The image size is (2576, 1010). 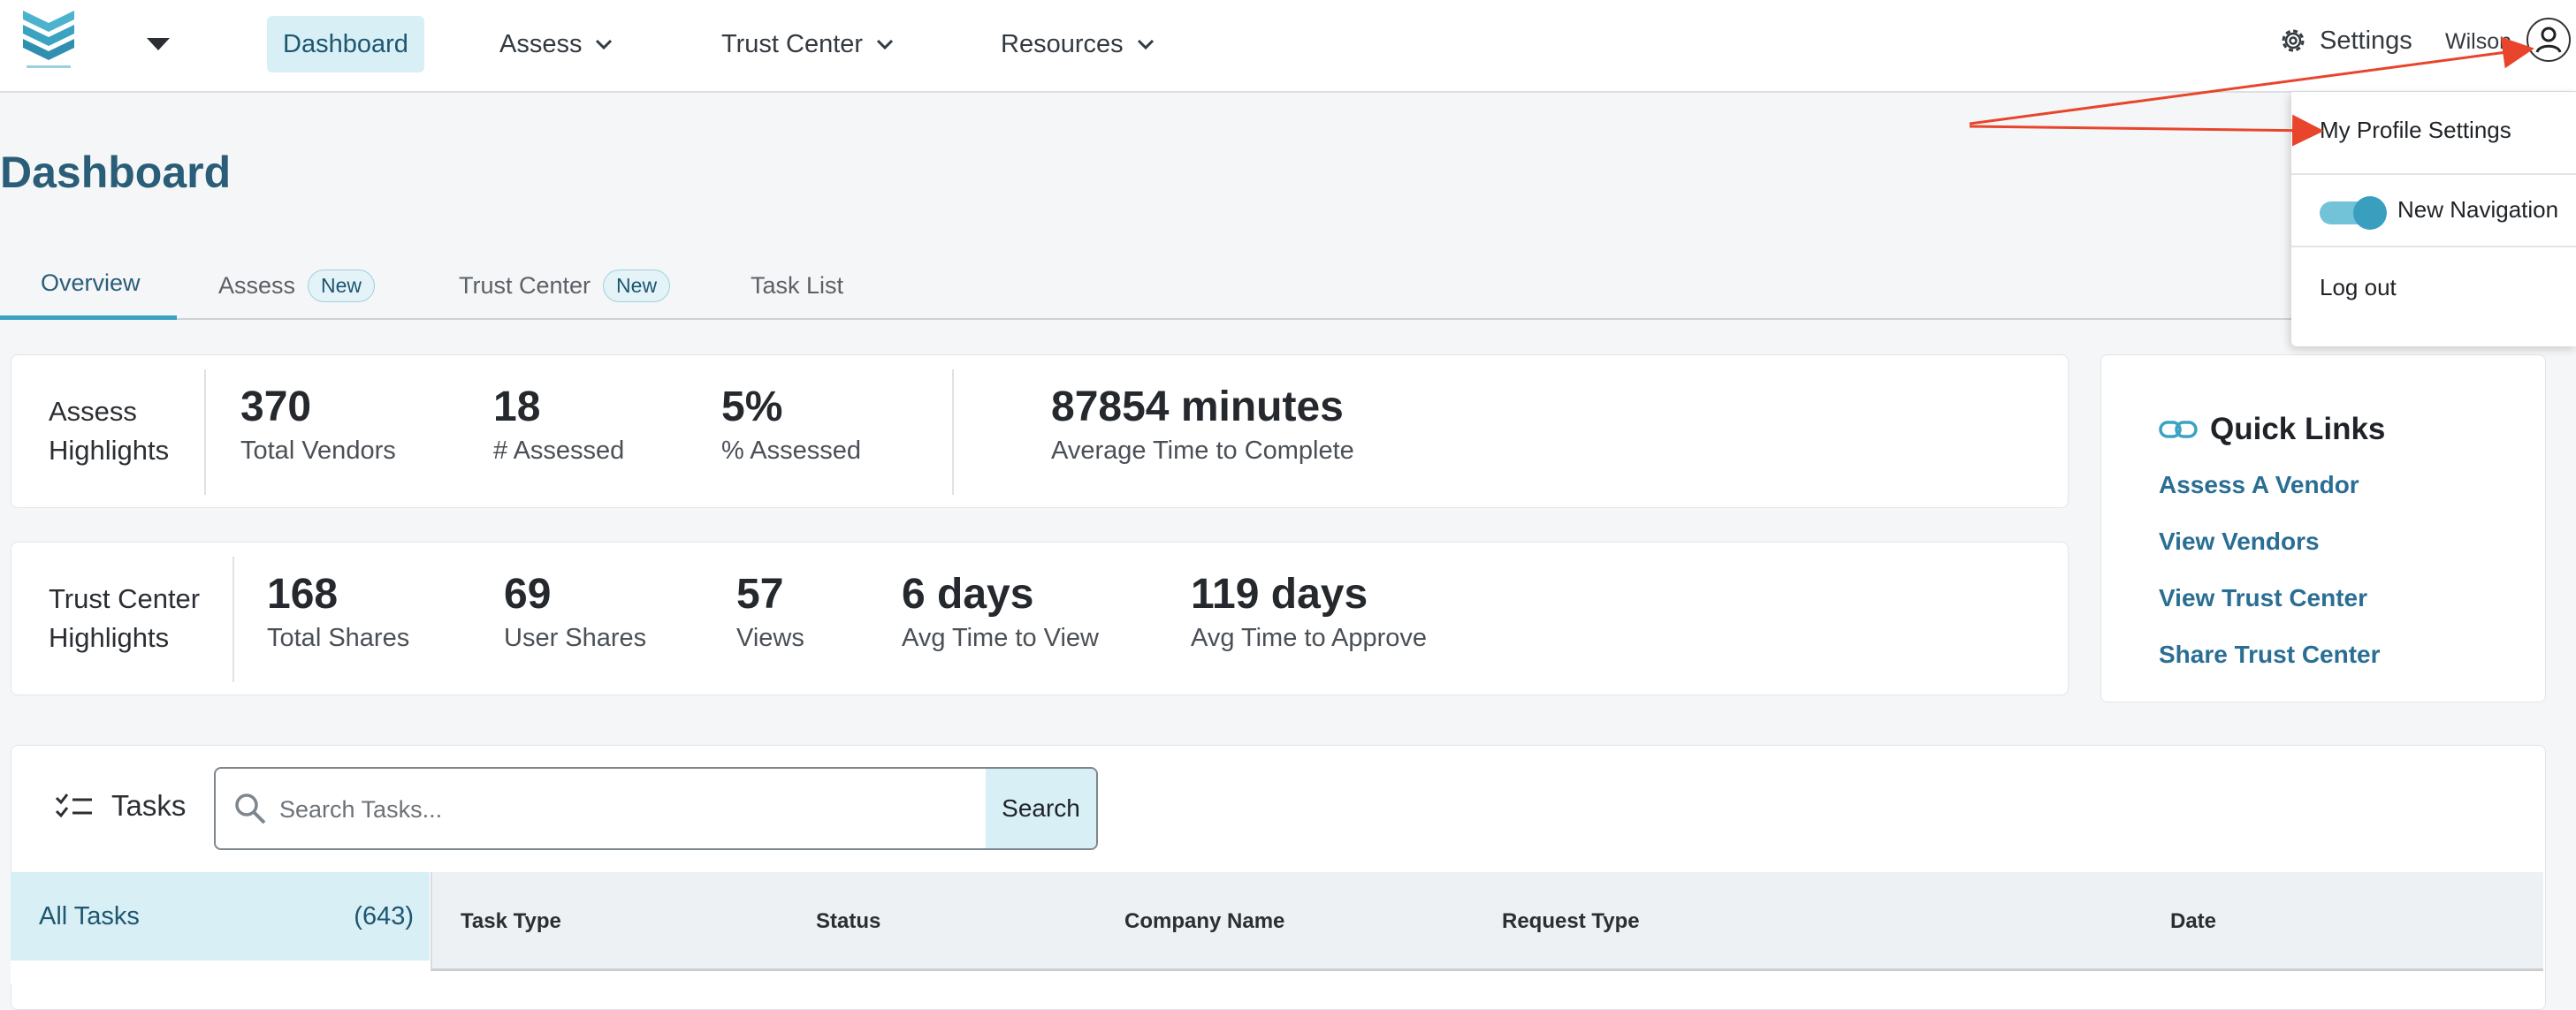 I want to click on user-menu-button, so click(x=2548, y=40).